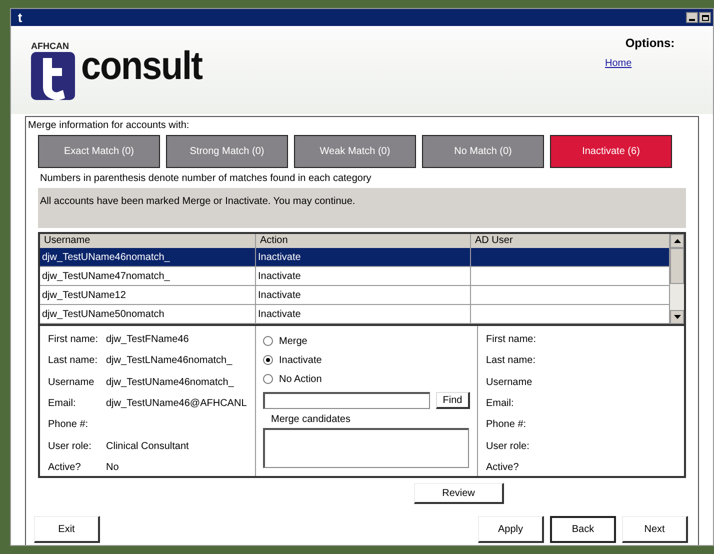  I want to click on table-cell: djw_TestUName12, so click(148, 295).